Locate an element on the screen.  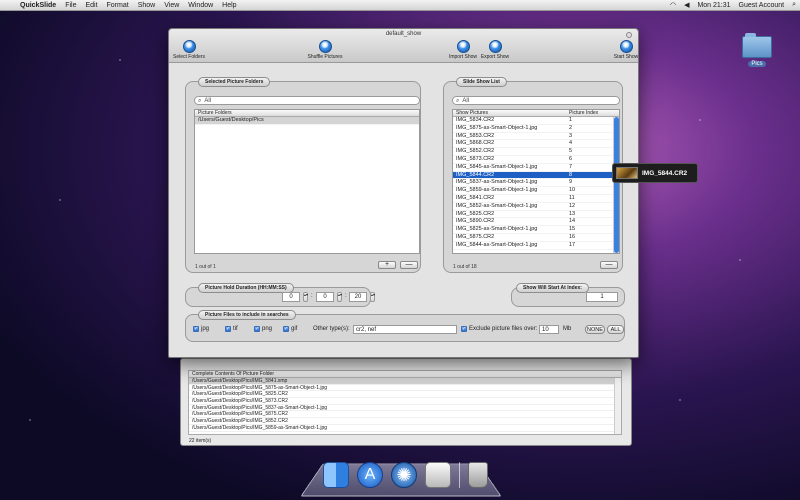
dock-icons: A ✺ is located at coordinates (405, 475).